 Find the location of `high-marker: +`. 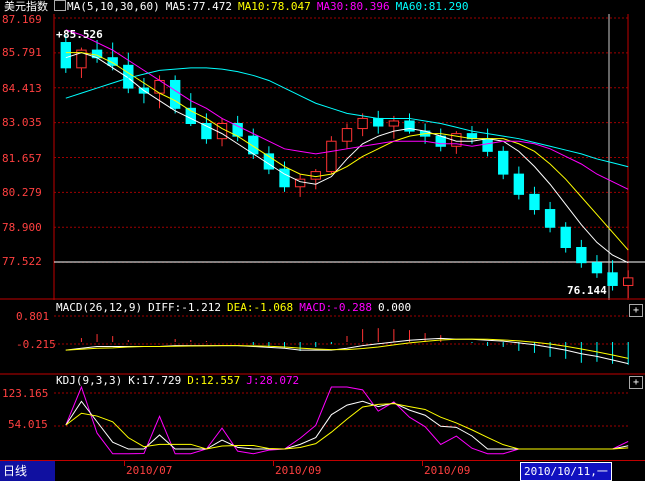

high-marker: + is located at coordinates (59, 34).